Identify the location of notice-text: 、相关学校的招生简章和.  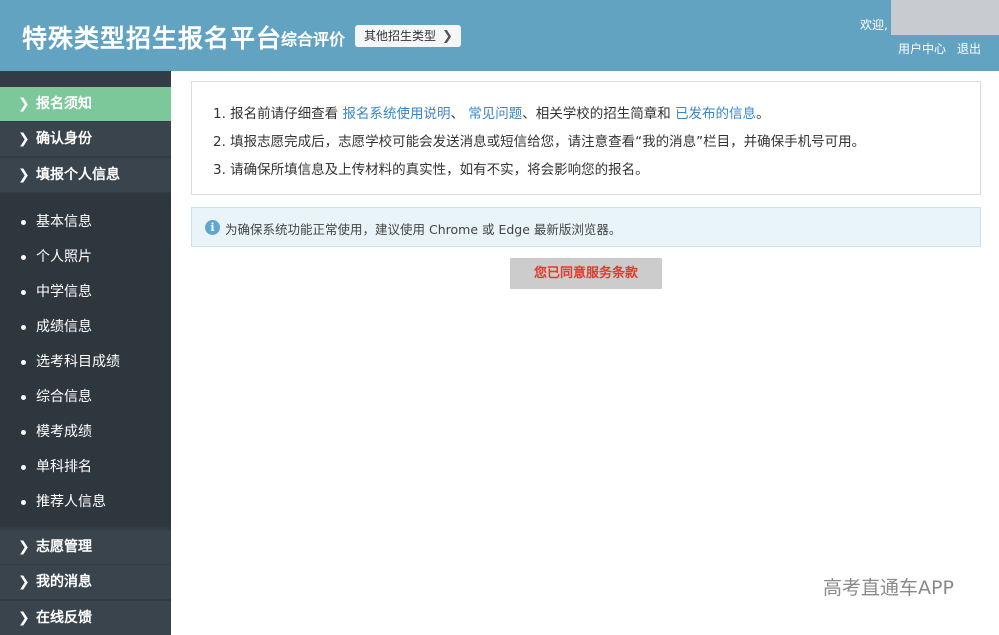
(599, 114).